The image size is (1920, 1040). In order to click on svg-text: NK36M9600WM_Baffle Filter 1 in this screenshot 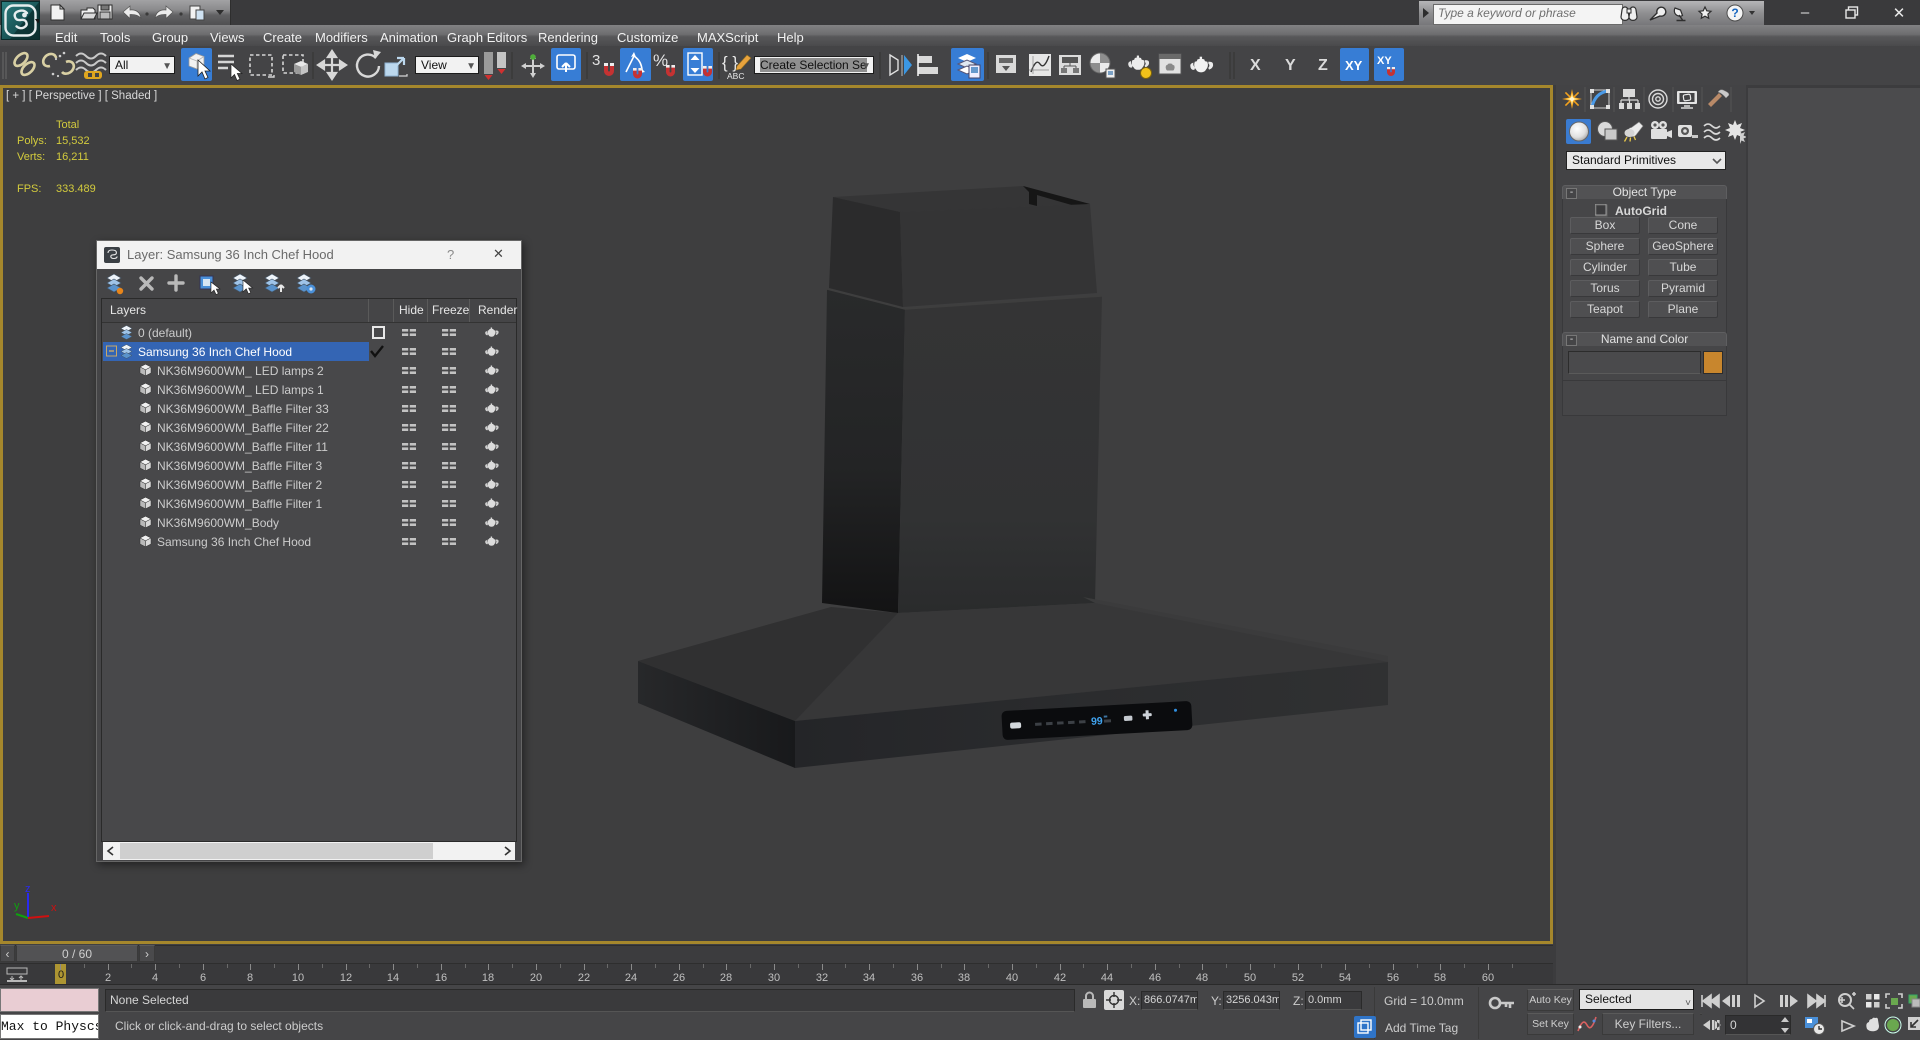, I will do `click(240, 504)`.